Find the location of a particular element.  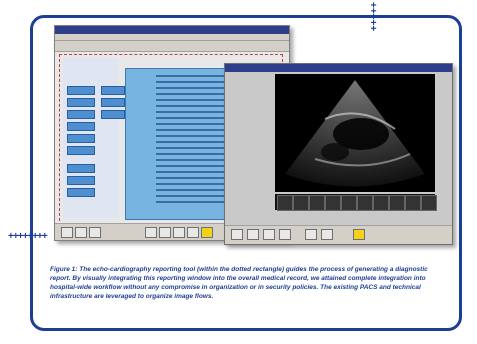

window-titlebar is located at coordinates (172, 30).